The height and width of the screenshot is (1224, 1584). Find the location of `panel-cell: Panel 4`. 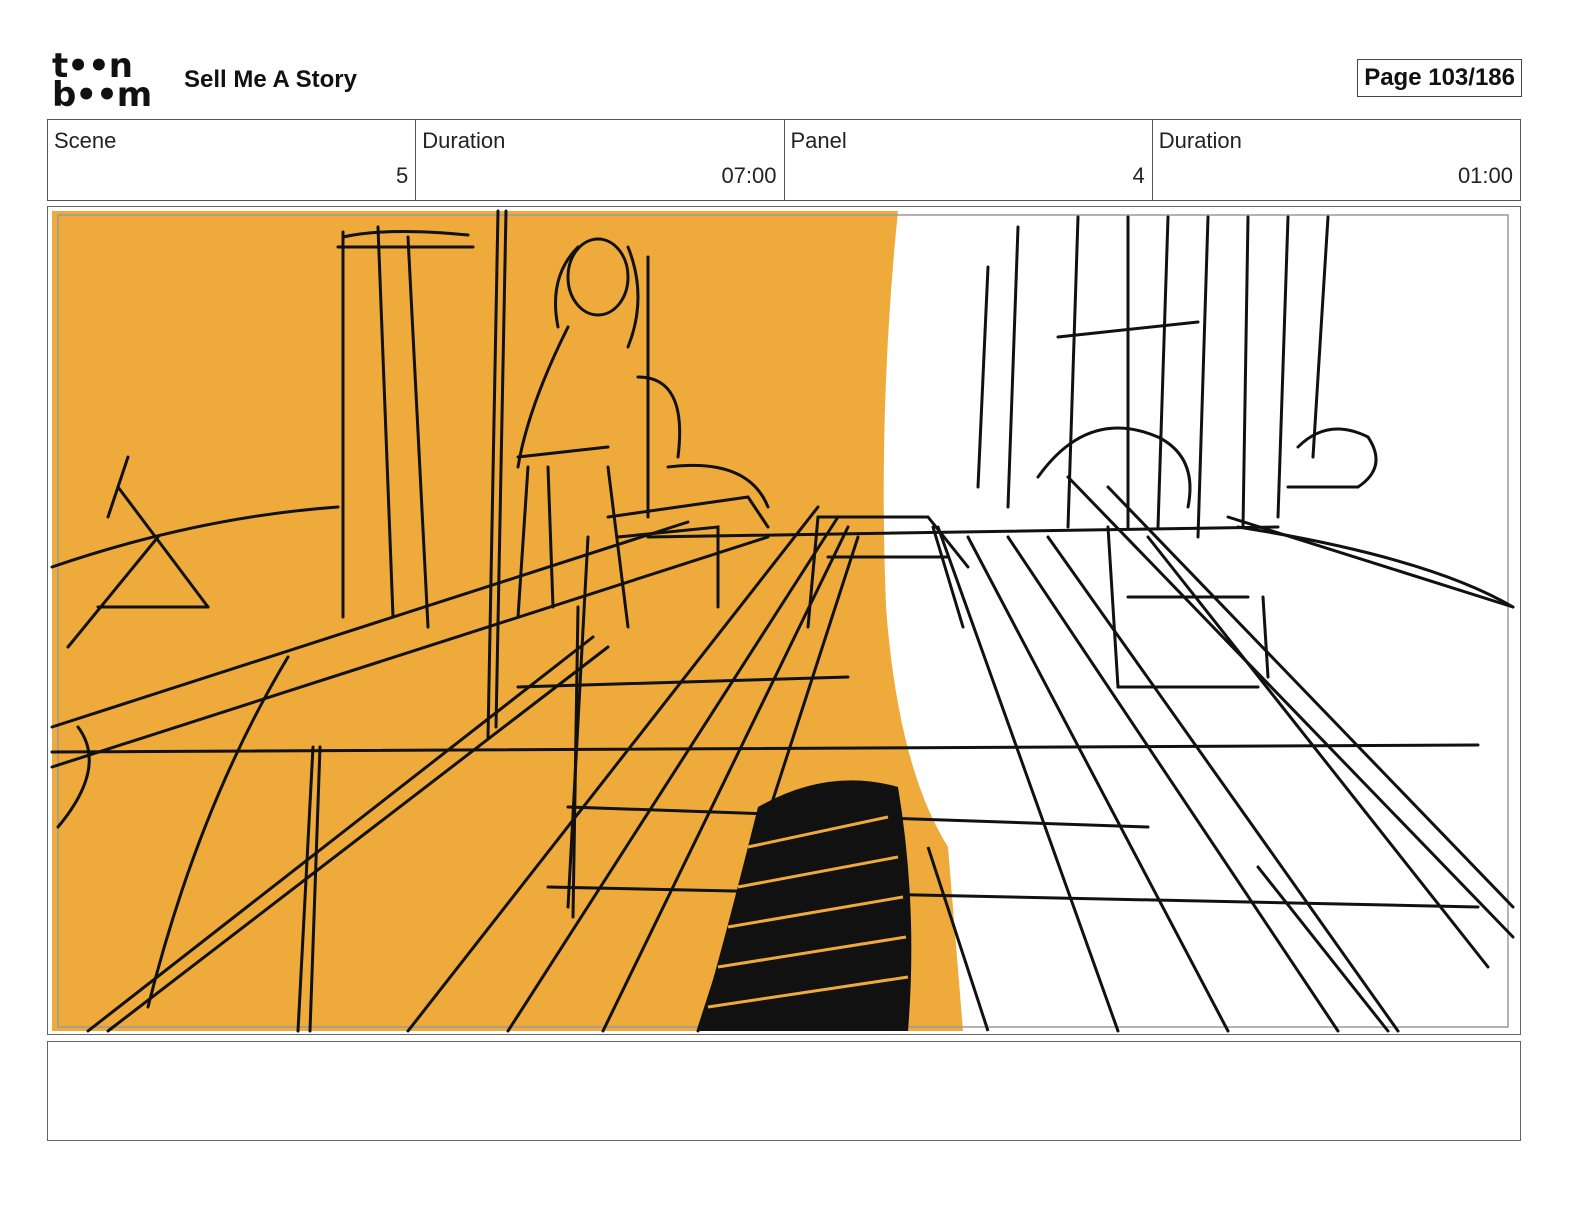

panel-cell: Panel 4 is located at coordinates (969, 160).